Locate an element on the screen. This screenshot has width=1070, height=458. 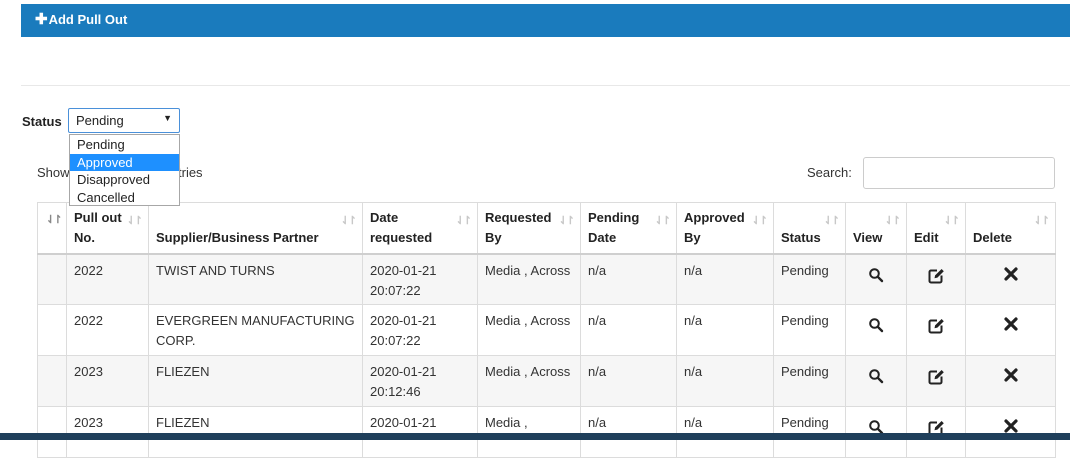
search-label: Search: is located at coordinates (829, 172).